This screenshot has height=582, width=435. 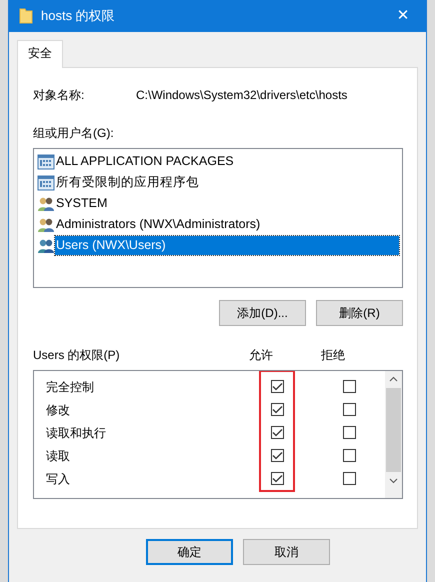 I want to click on button: 取消, so click(x=286, y=552).